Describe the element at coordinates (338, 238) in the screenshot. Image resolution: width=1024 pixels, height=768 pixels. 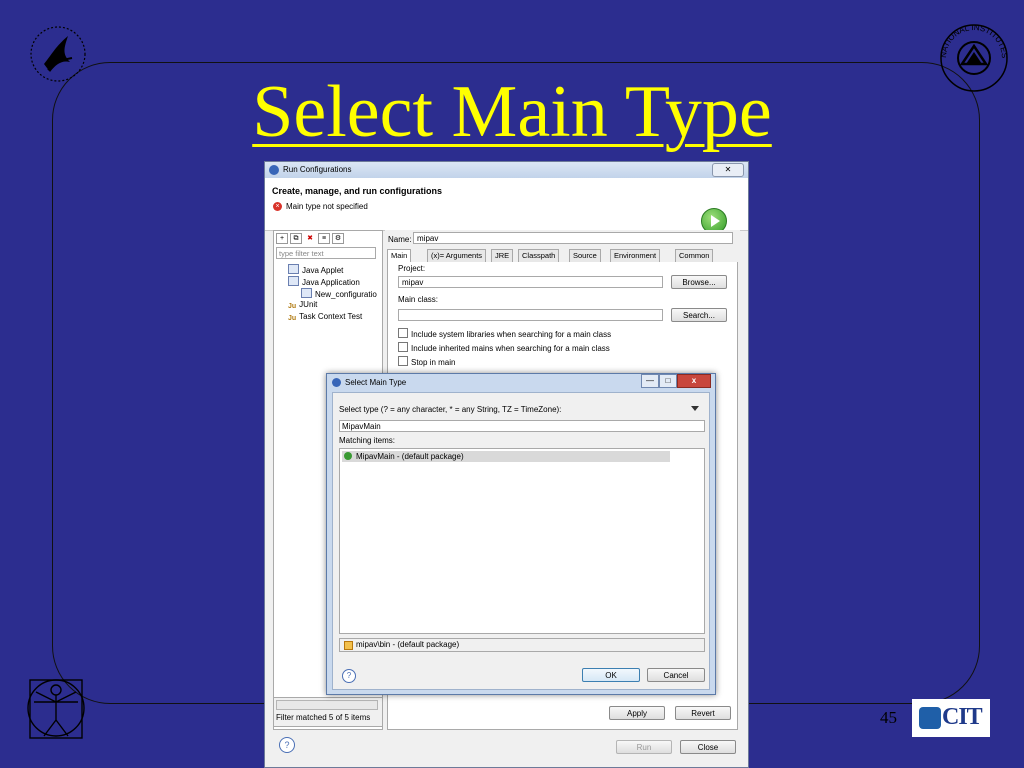
I see `filter-icon: ⚙` at that location.